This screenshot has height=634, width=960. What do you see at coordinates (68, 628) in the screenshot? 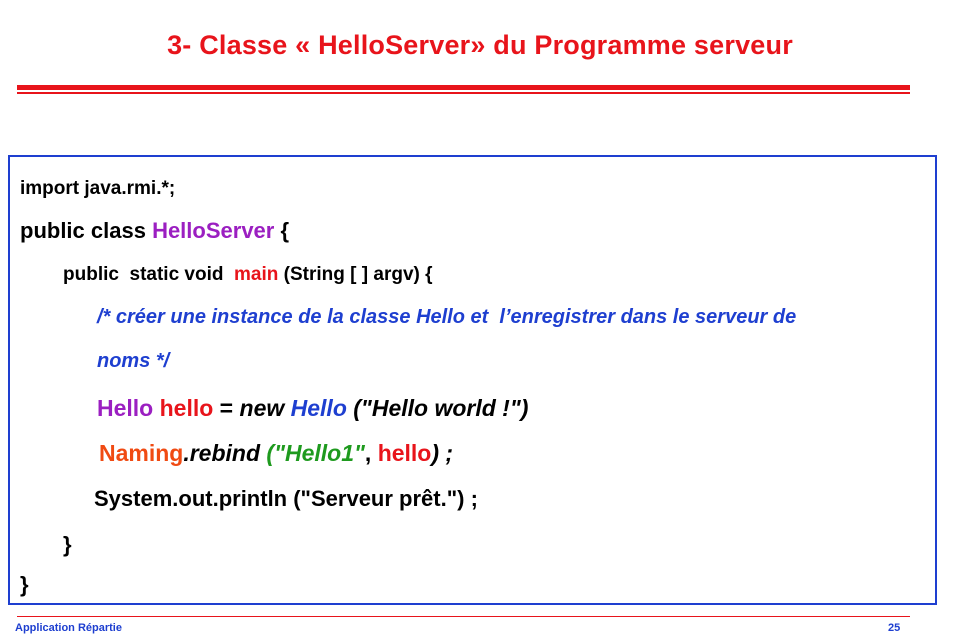
I see `footer-course-name: Application Répartie` at bounding box center [68, 628].